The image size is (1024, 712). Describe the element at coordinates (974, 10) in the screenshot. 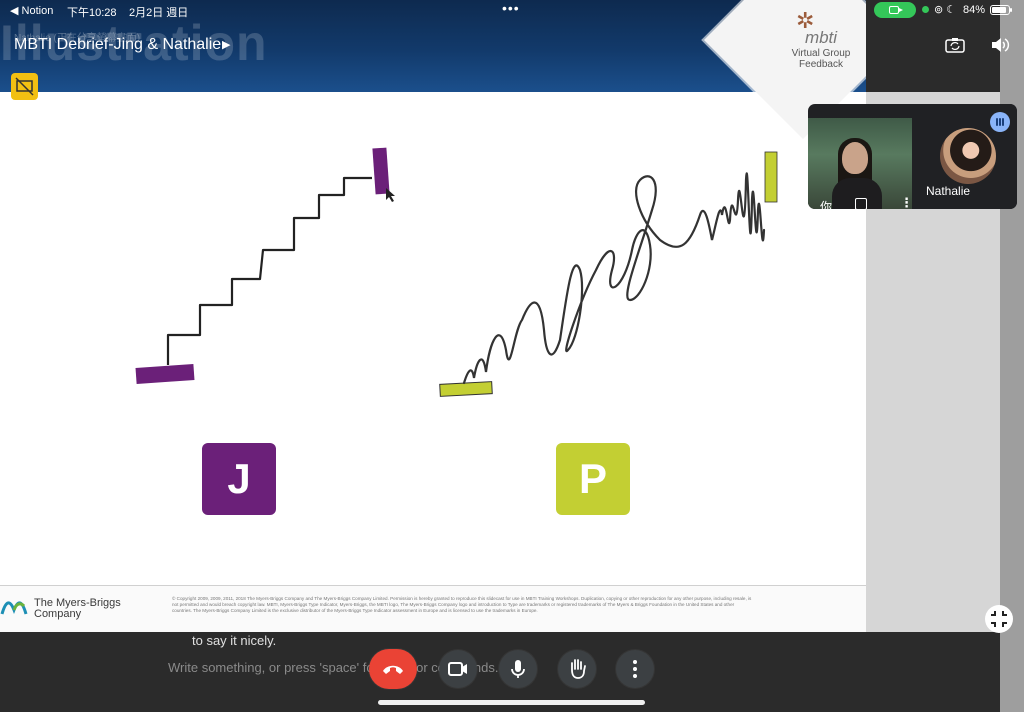

I see `battery-percentage: 84%` at that location.